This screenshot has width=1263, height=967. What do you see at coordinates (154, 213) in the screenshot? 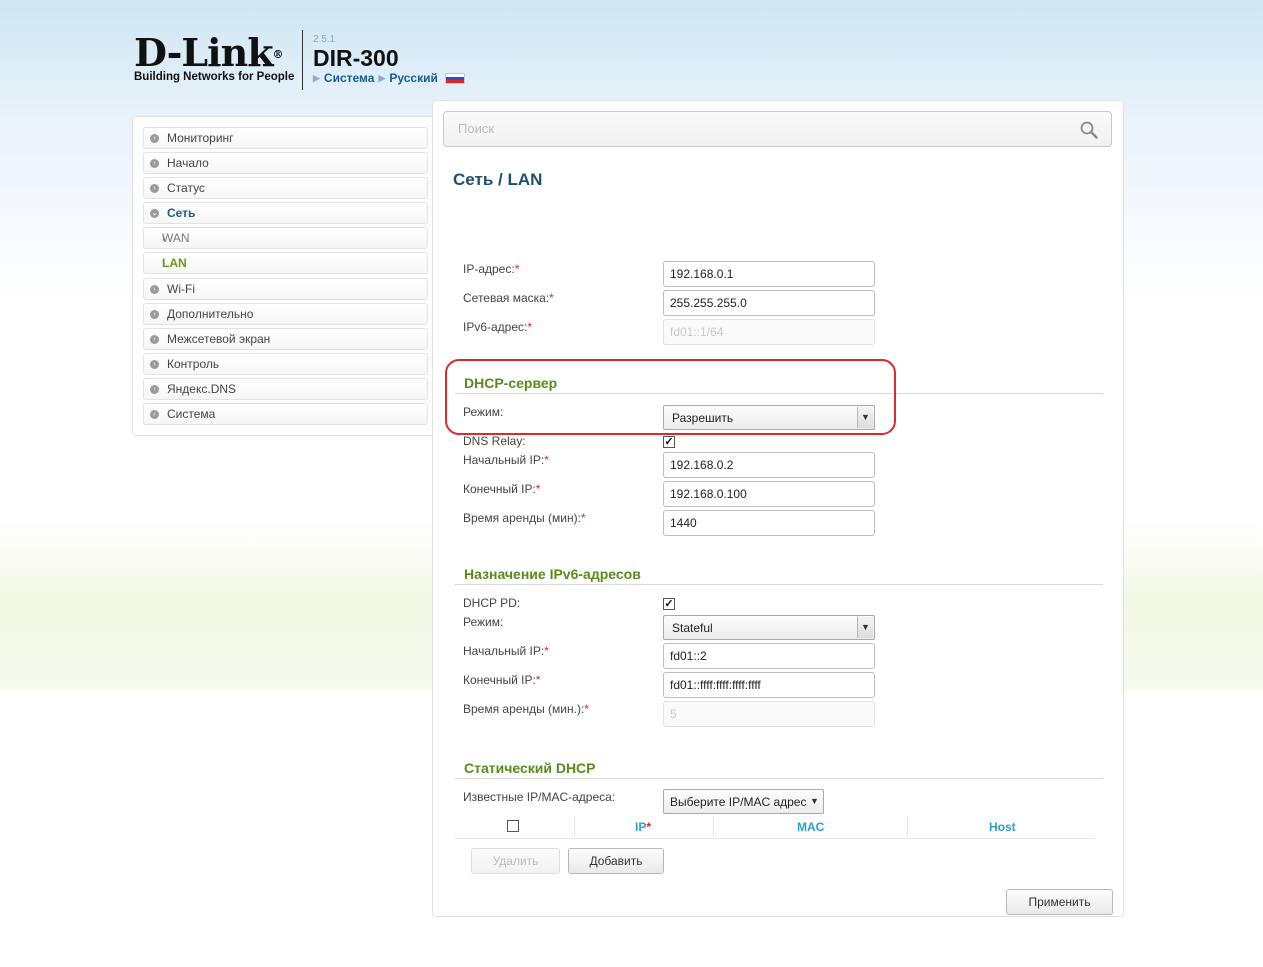
I see `chevron-down-icon: ⌄` at bounding box center [154, 213].